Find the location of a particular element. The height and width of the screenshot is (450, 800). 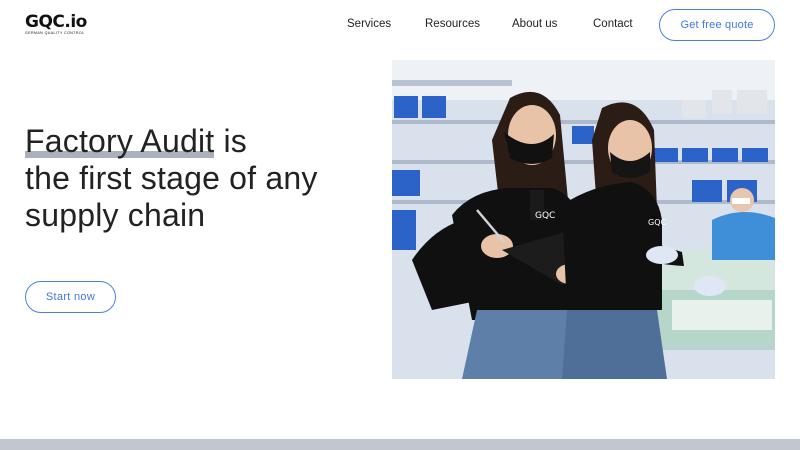

hero-title-line-3: supply chain is located at coordinates (115, 215).